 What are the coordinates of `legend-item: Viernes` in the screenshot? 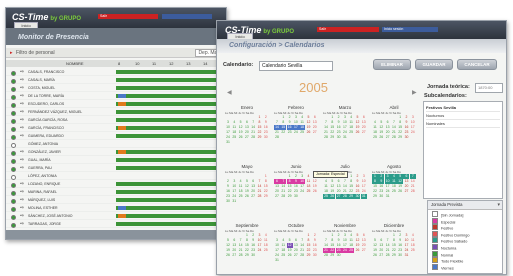 It's located at (443, 267).